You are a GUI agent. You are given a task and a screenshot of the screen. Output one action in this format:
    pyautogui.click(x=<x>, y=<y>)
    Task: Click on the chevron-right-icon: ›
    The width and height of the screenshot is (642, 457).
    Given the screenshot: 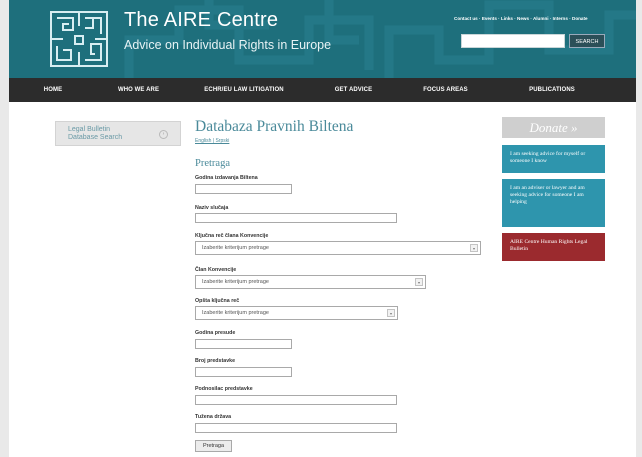 What is the action you would take?
    pyautogui.click(x=163, y=134)
    